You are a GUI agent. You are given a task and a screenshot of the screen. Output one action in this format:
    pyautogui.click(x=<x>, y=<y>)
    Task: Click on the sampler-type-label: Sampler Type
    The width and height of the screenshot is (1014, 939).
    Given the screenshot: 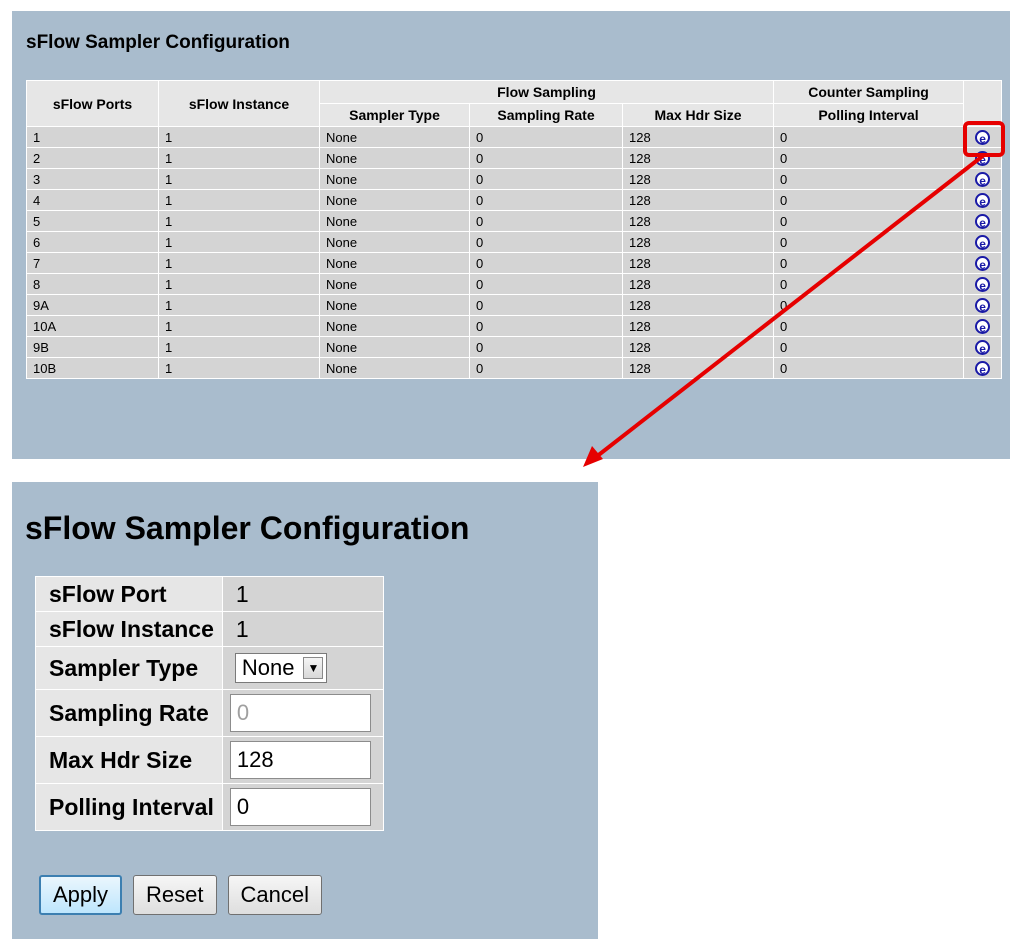 What is the action you would take?
    pyautogui.click(x=129, y=668)
    